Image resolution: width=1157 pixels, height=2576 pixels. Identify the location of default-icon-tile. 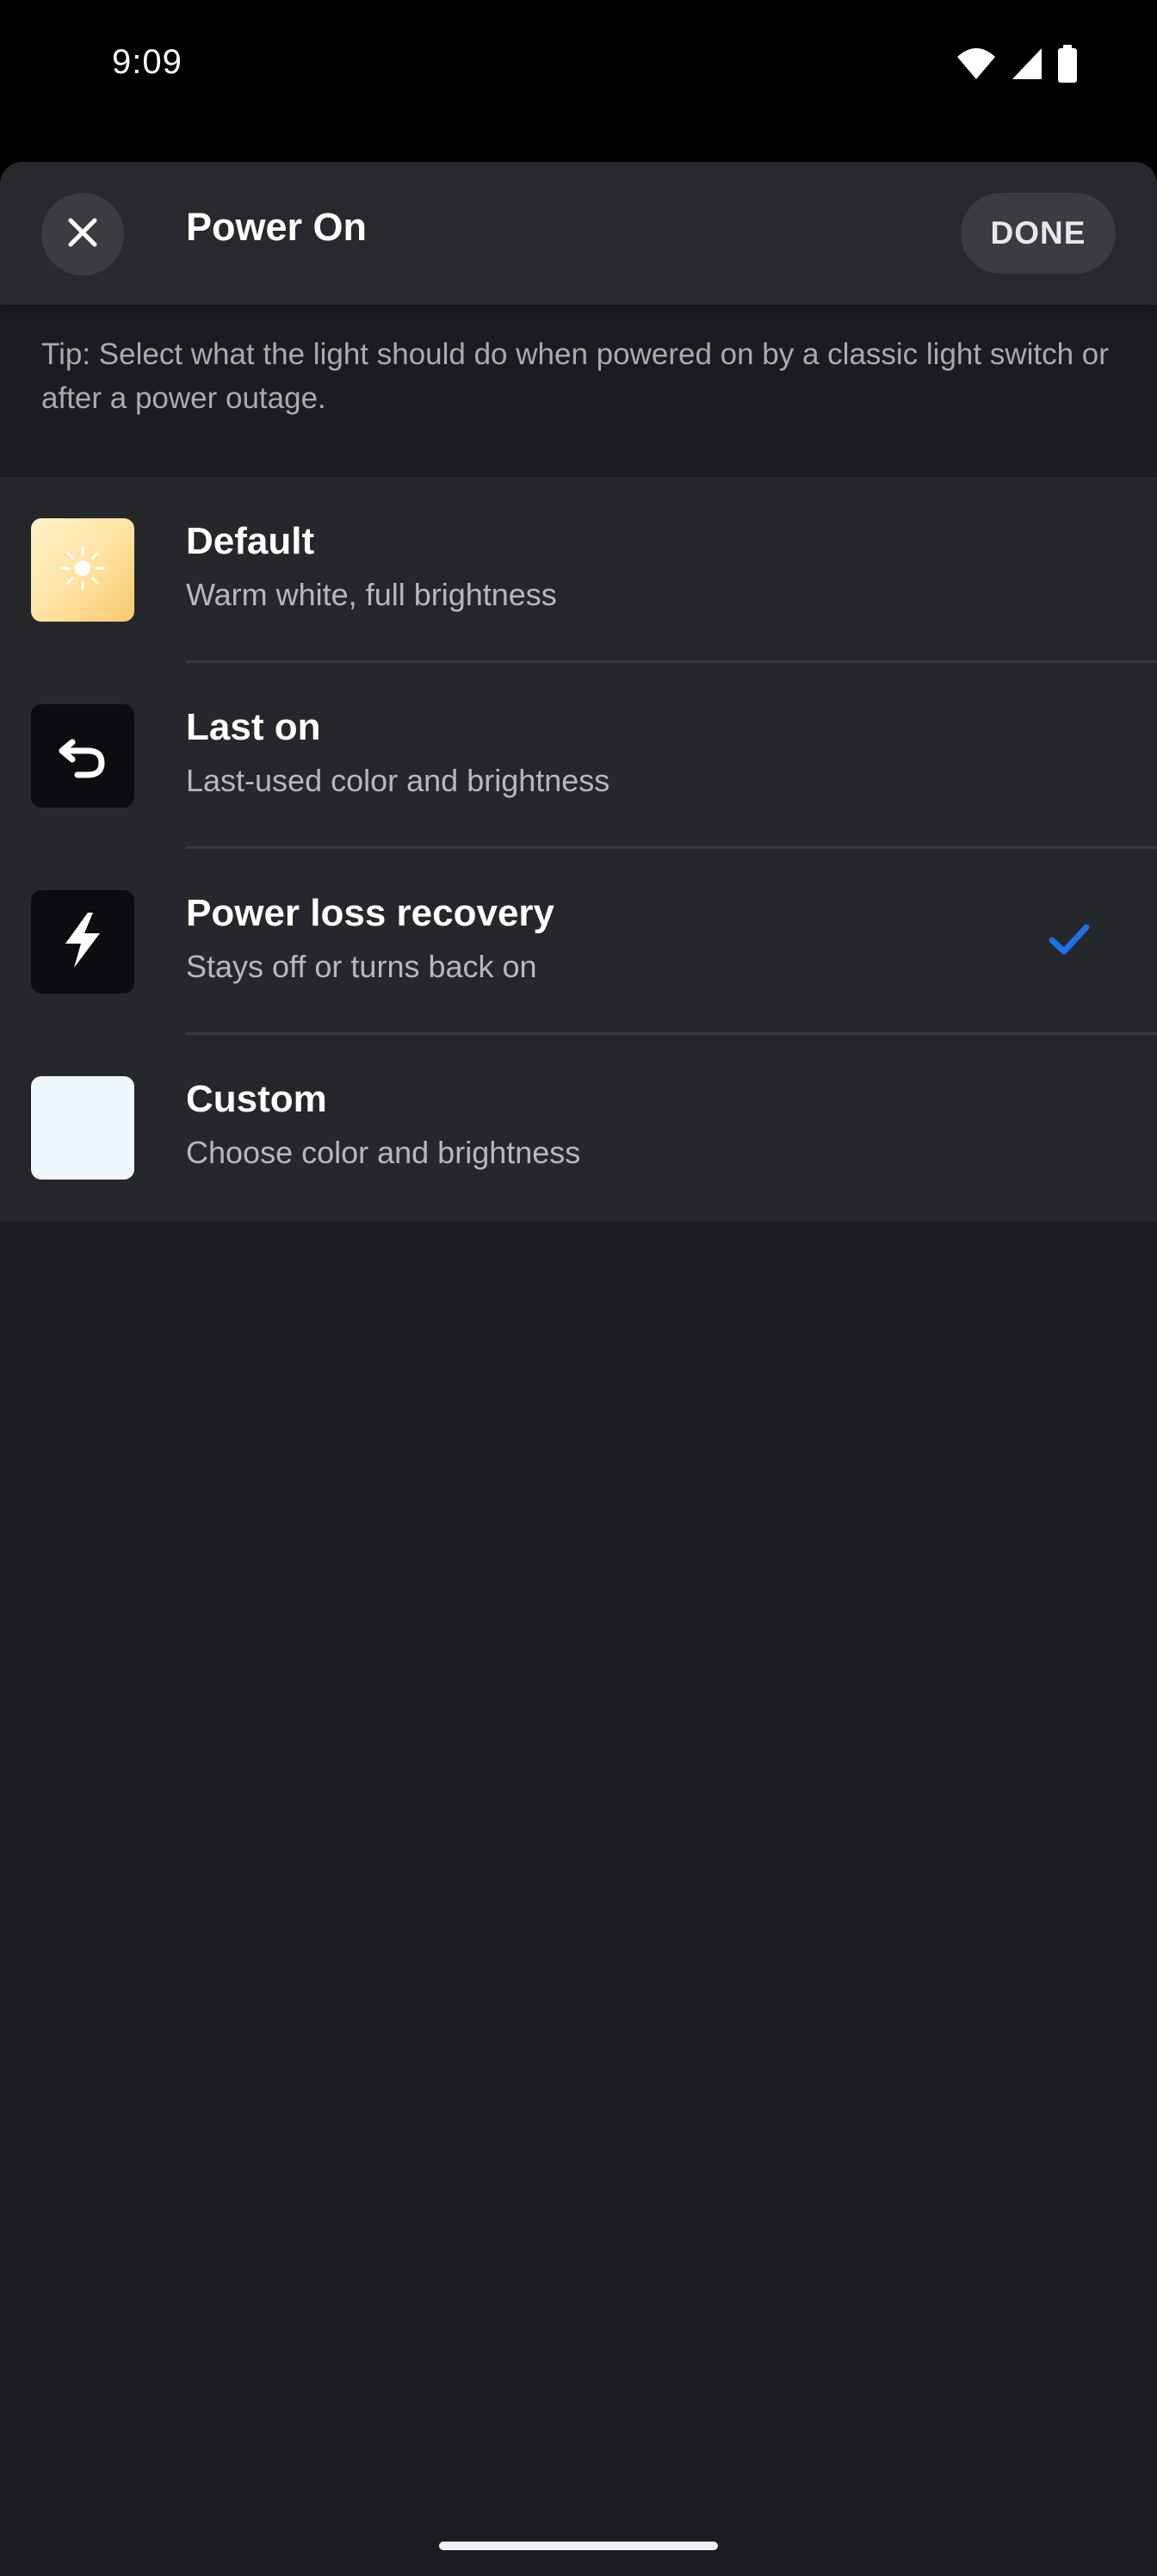
(82, 570).